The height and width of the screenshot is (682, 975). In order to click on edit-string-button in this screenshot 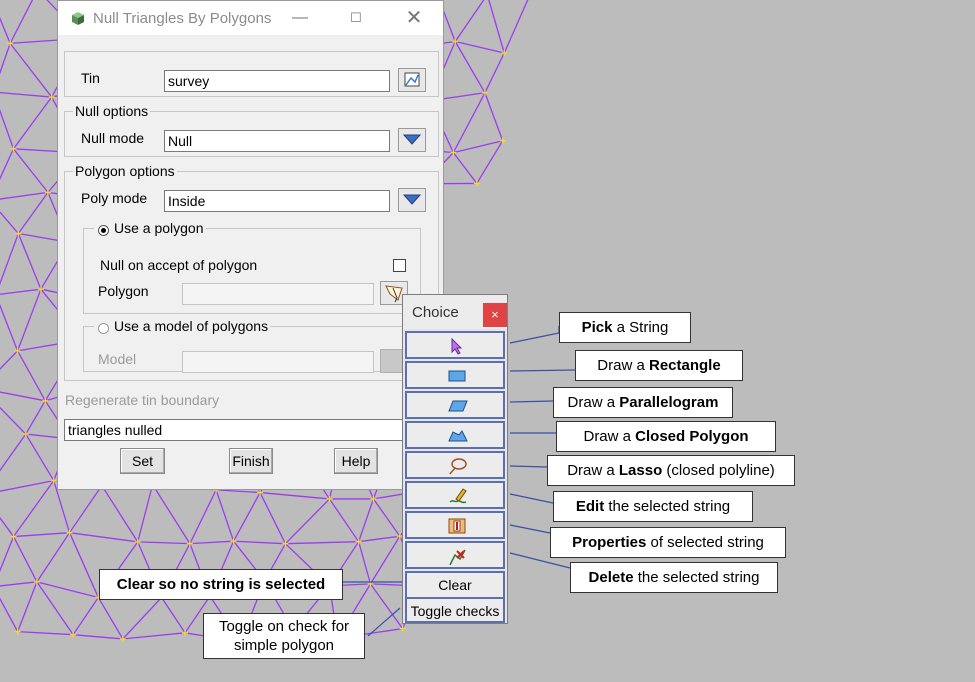, I will do `click(455, 495)`.